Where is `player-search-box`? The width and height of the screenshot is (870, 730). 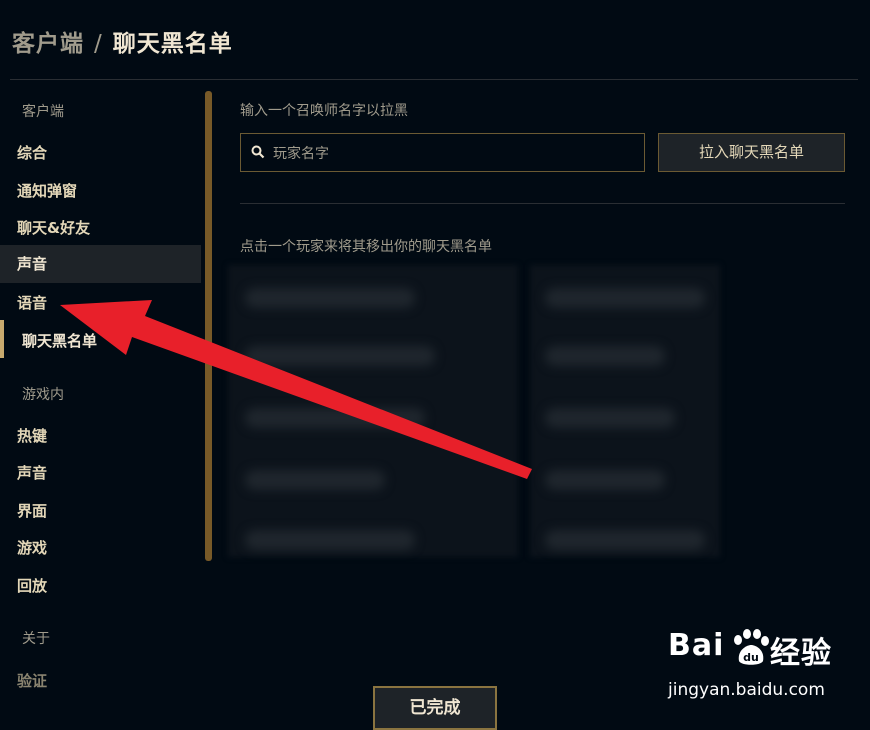 player-search-box is located at coordinates (442, 153).